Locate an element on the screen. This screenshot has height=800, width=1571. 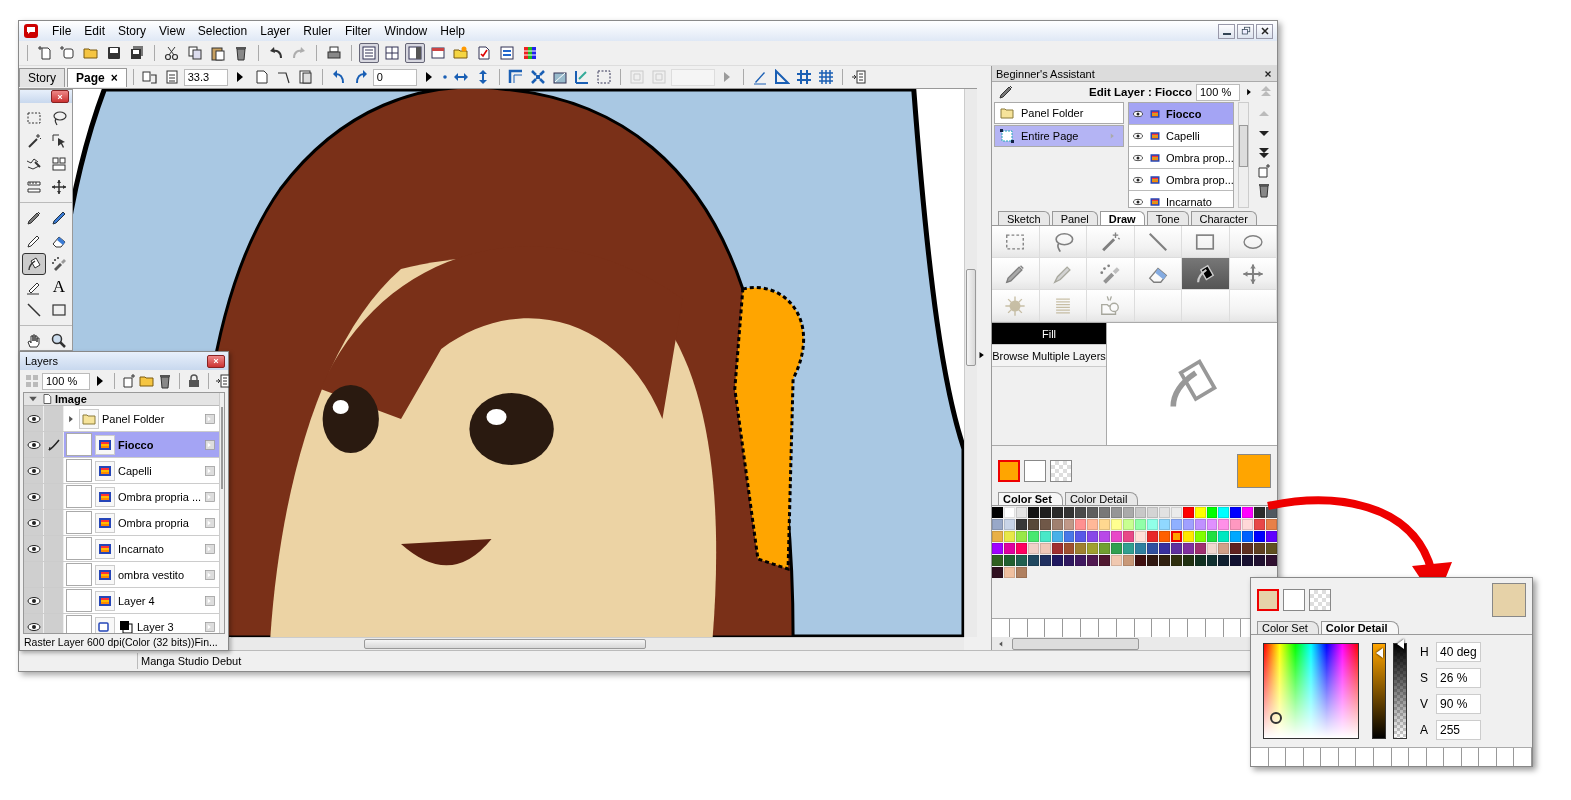
layer-name: Ombra propria is located at coordinates (154, 522).